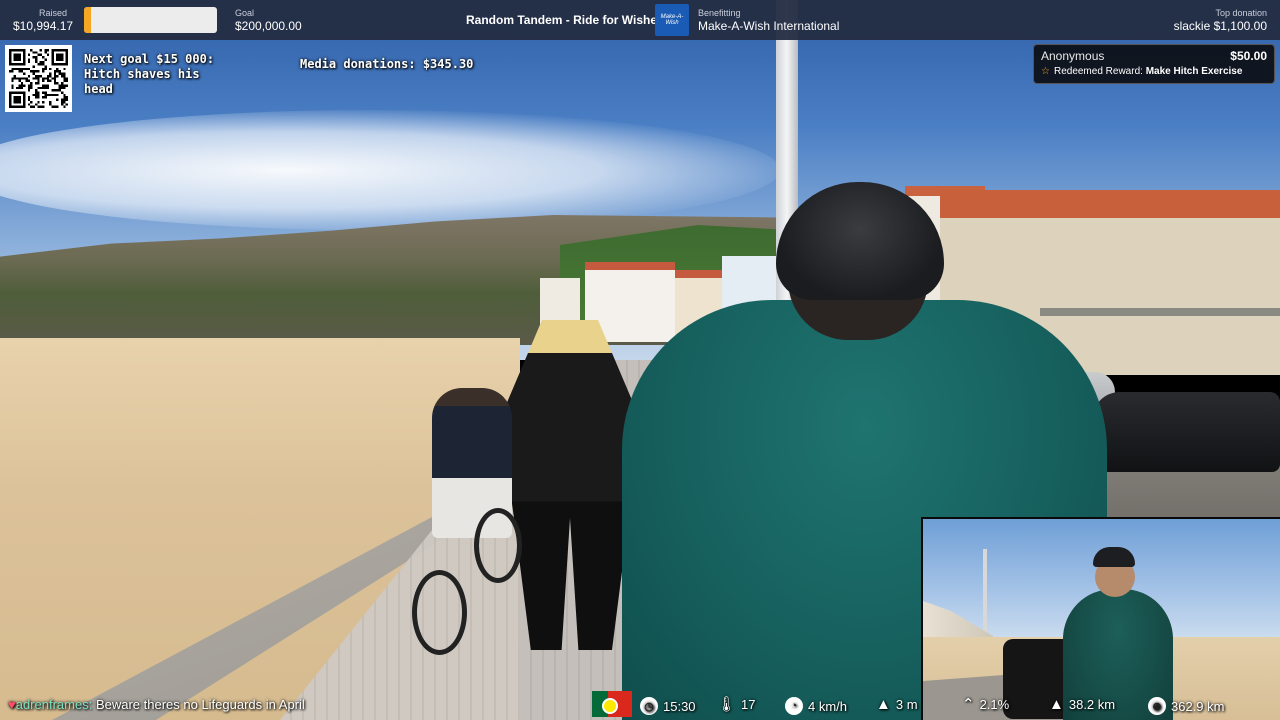  What do you see at coordinates (719, 13) in the screenshot?
I see `benefitting-label: Benefitting` at bounding box center [719, 13].